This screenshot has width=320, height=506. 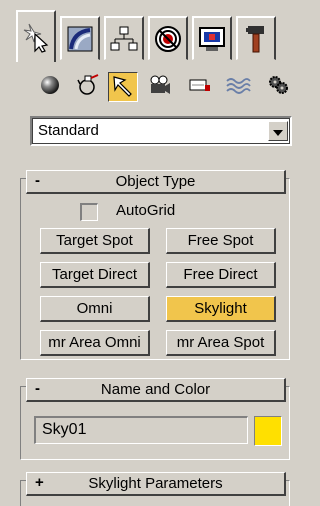 I want to click on display-monitor-icon, so click(x=212, y=39).